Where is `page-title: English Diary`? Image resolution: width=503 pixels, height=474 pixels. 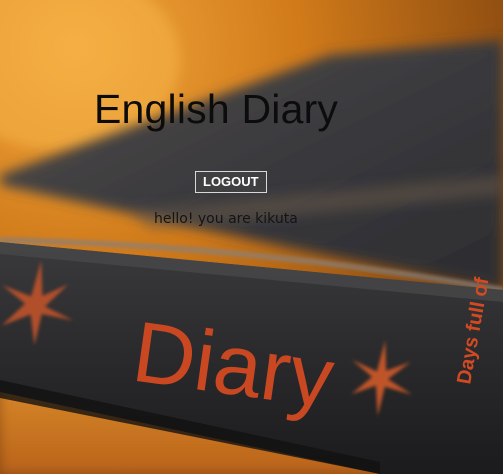 page-title: English Diary is located at coordinates (216, 109).